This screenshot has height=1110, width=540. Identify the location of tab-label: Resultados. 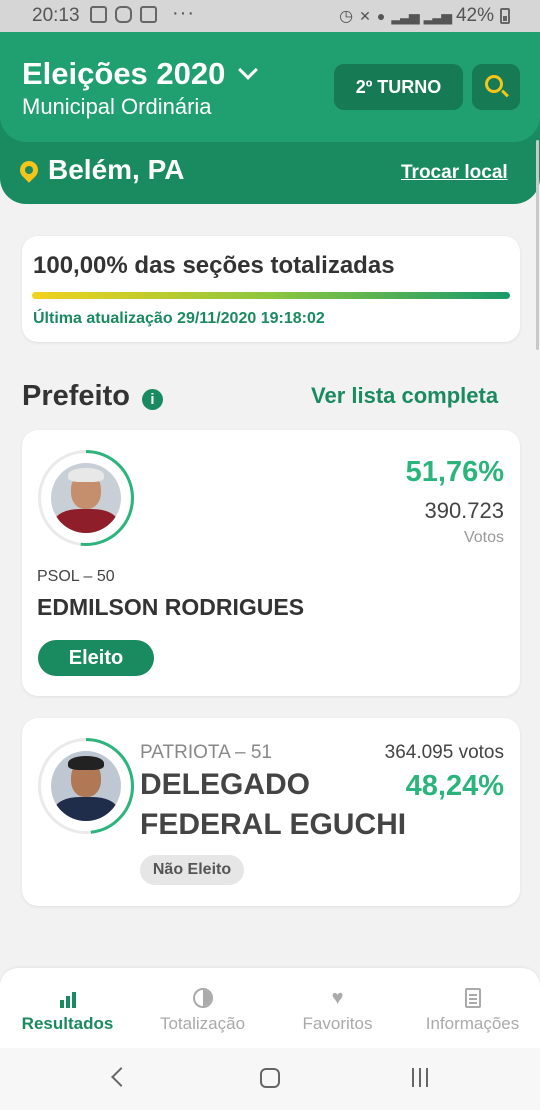
(67, 1023).